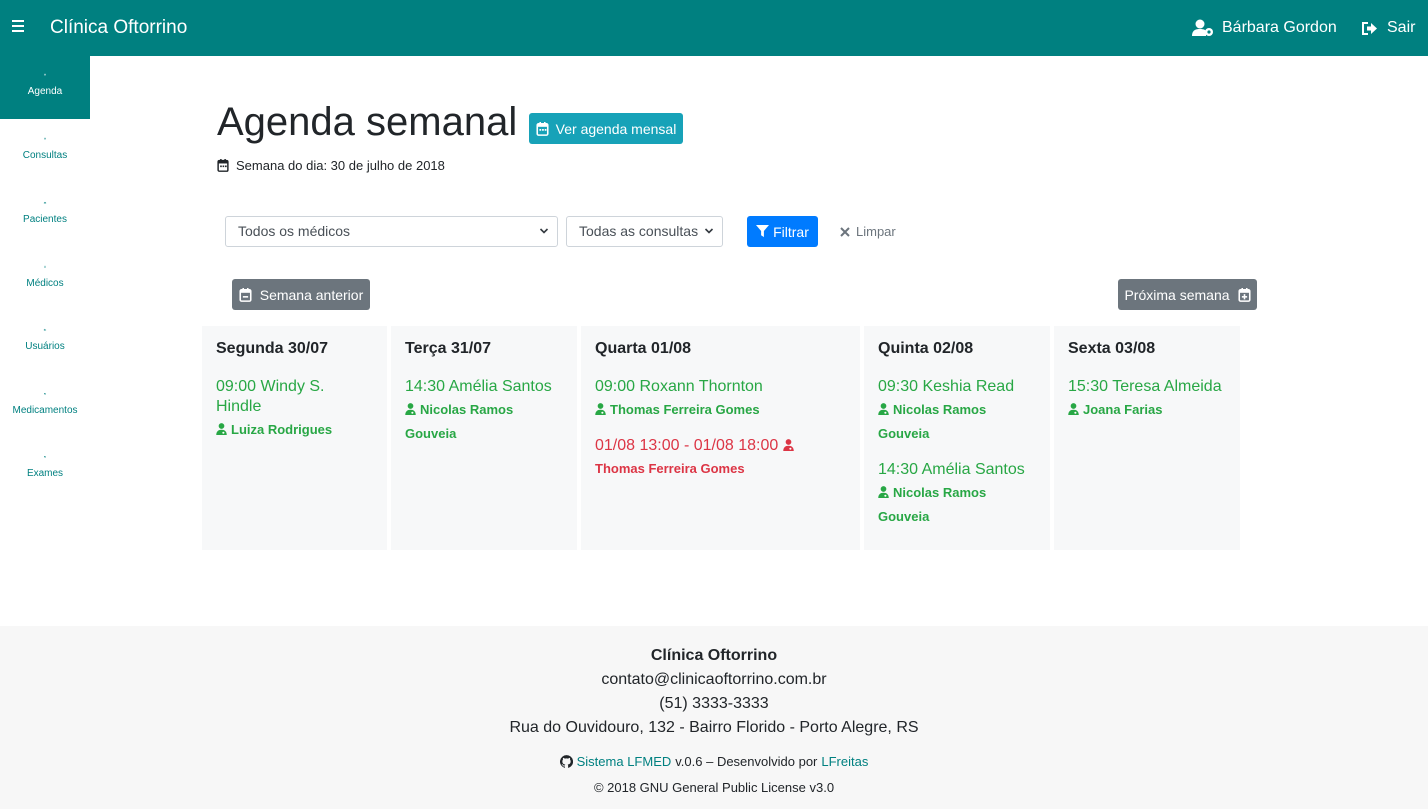  I want to click on monthly-agenda-button: Ver agenda mensal, so click(606, 128).